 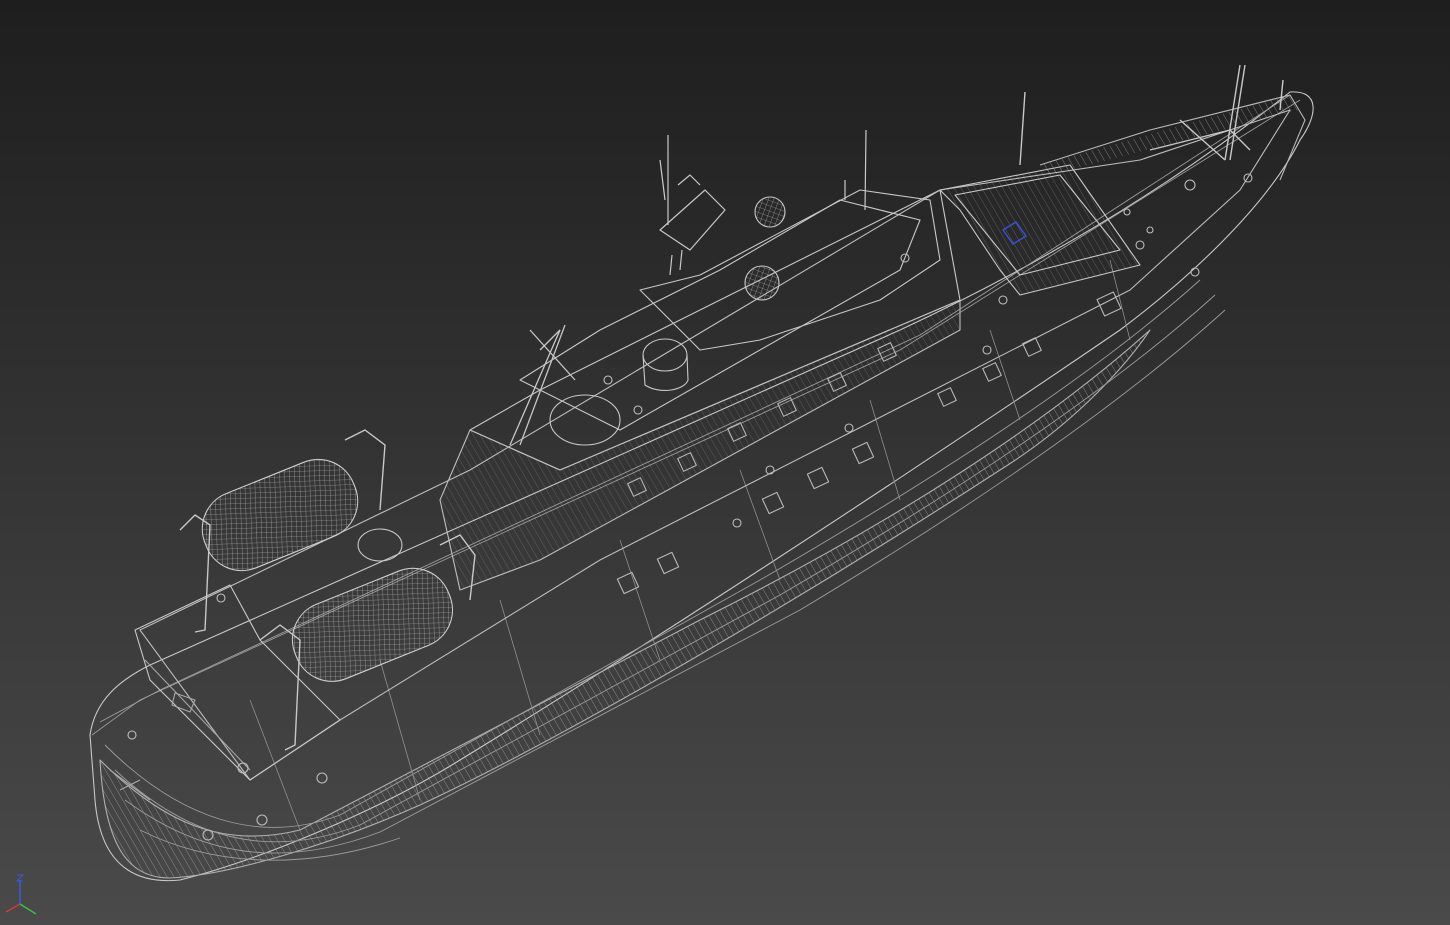 What do you see at coordinates (21, 894) in the screenshot?
I see `axis-gizmo` at bounding box center [21, 894].